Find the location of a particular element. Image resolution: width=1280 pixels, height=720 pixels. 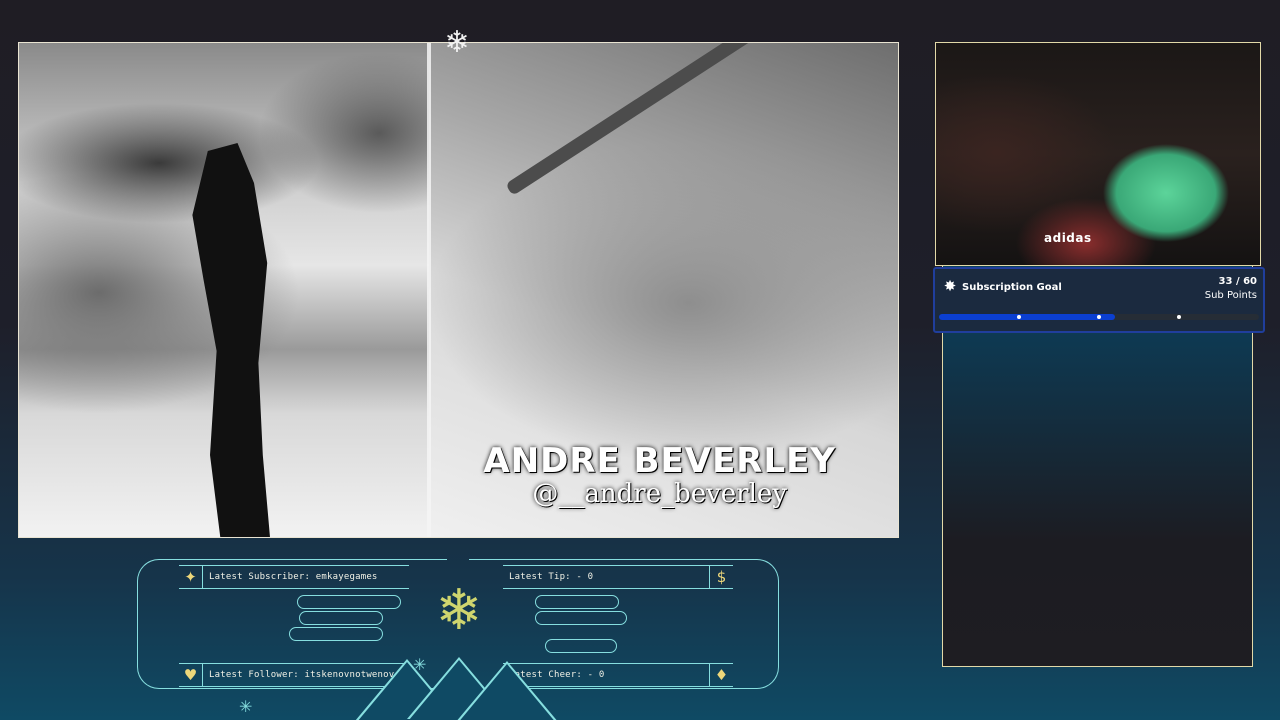

latest-subscriber-text: Latest Subscriber: emkayegames is located at coordinates (293, 577).